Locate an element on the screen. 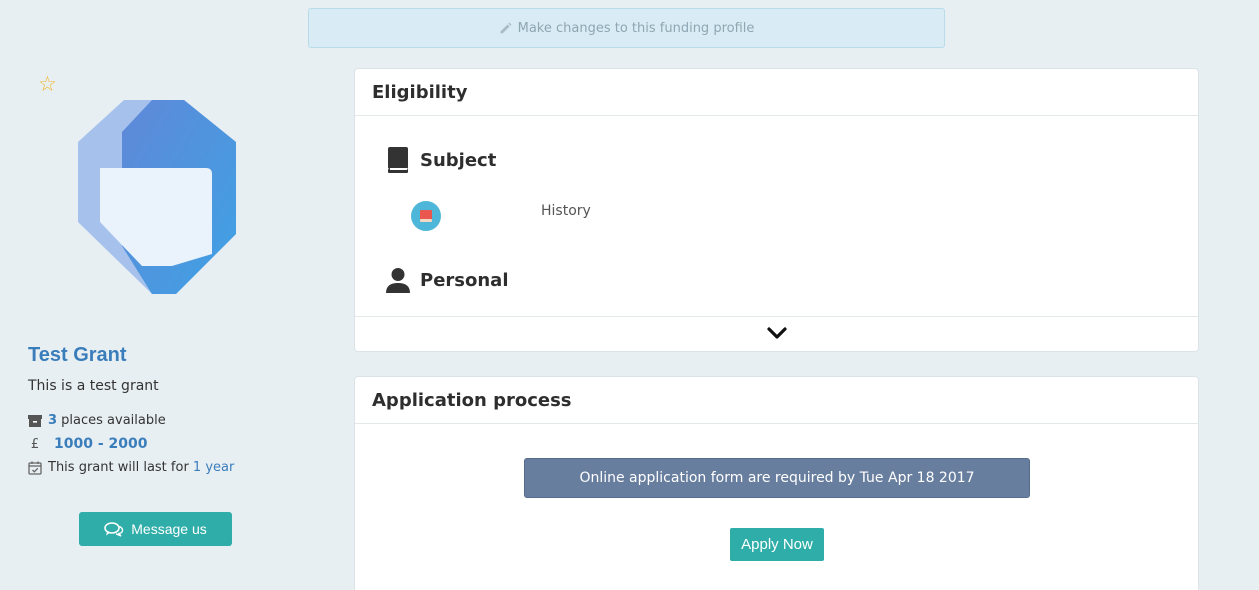 The width and height of the screenshot is (1259, 590). pound-icon: £ is located at coordinates (35, 444).